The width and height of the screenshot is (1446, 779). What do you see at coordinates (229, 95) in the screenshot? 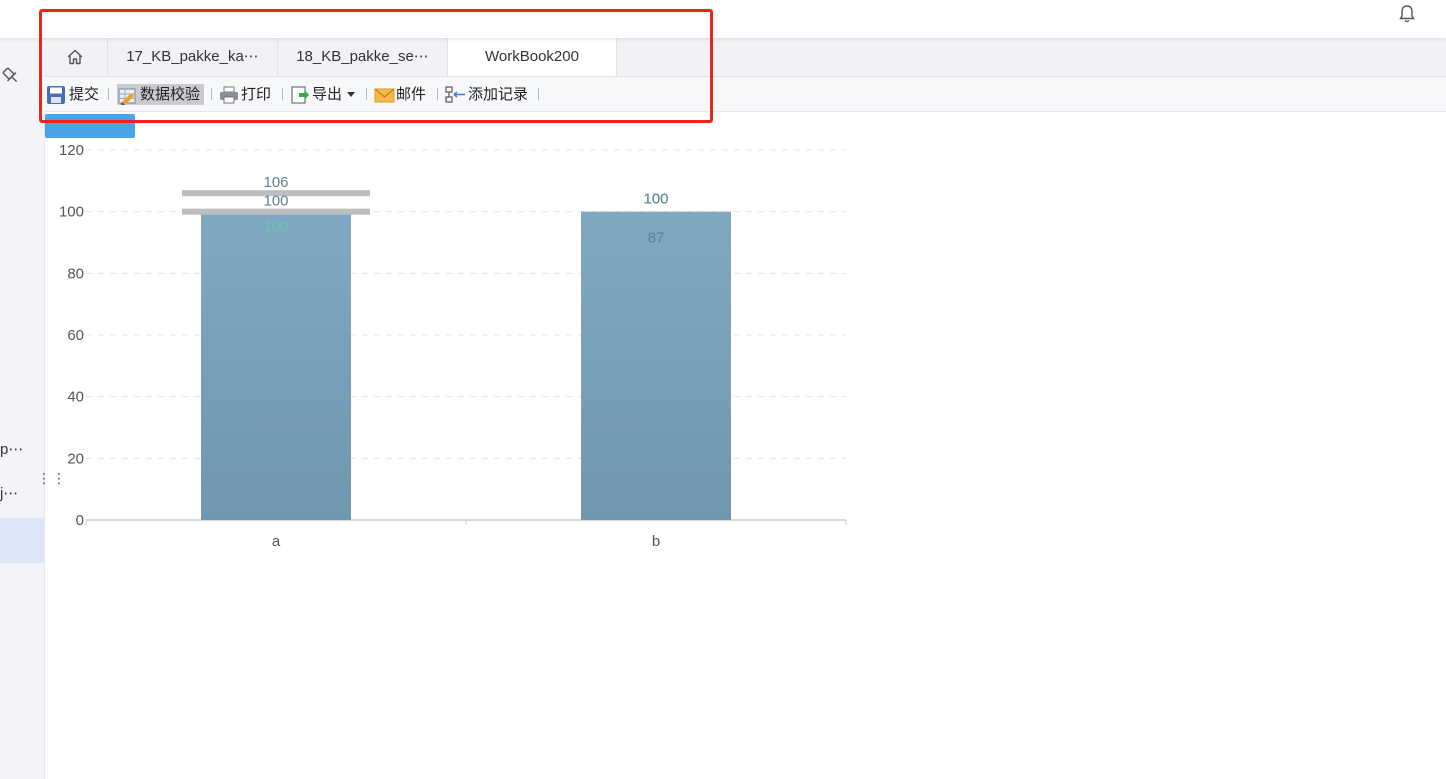
I see `printer-icon` at bounding box center [229, 95].